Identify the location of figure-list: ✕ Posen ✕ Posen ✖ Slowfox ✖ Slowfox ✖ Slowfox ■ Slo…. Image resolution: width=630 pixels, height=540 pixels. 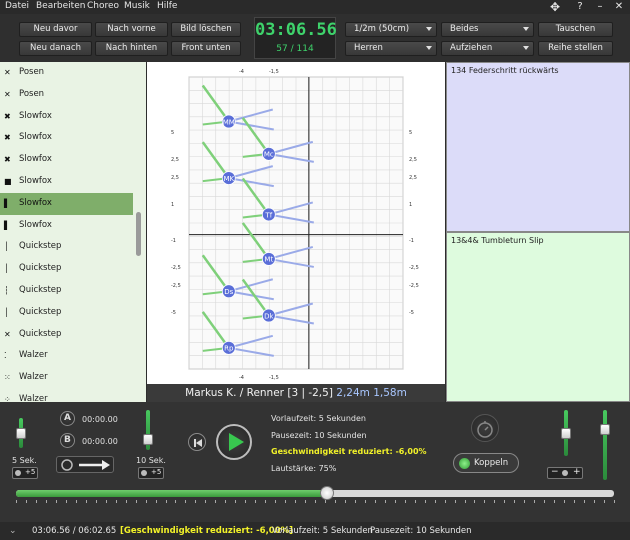
(73, 232).